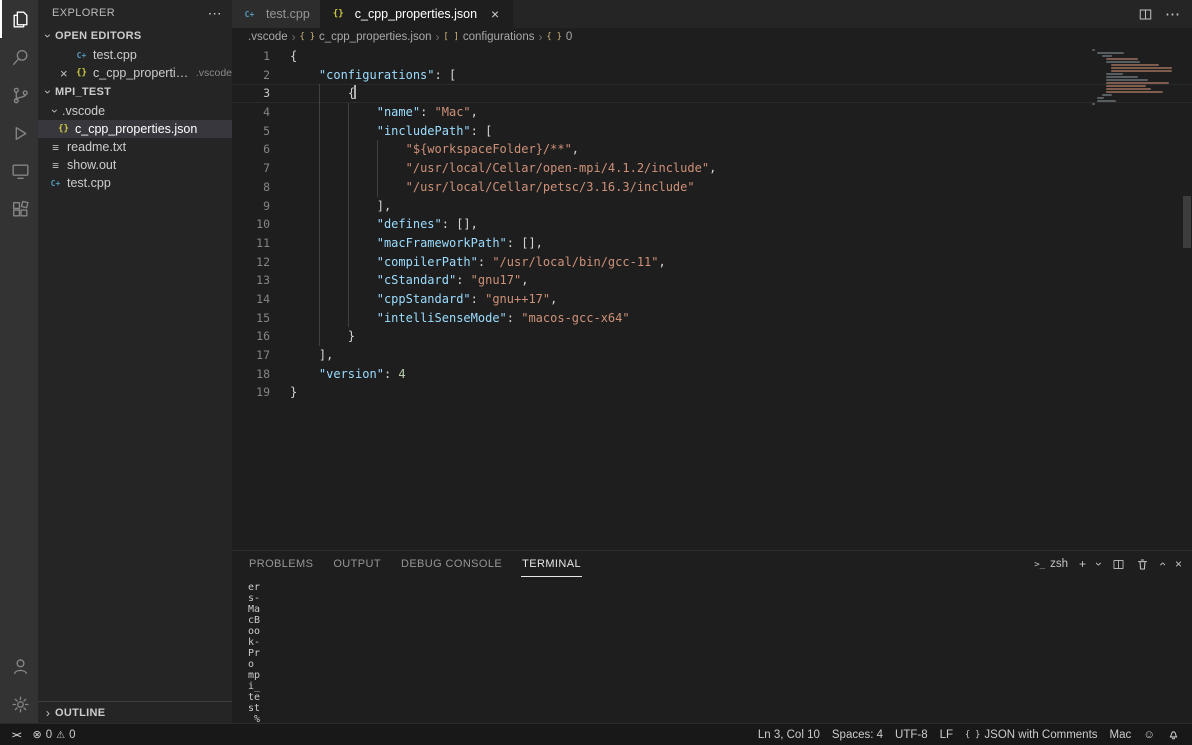  I want to click on code-line-17: 17 ],, so click(712, 355).